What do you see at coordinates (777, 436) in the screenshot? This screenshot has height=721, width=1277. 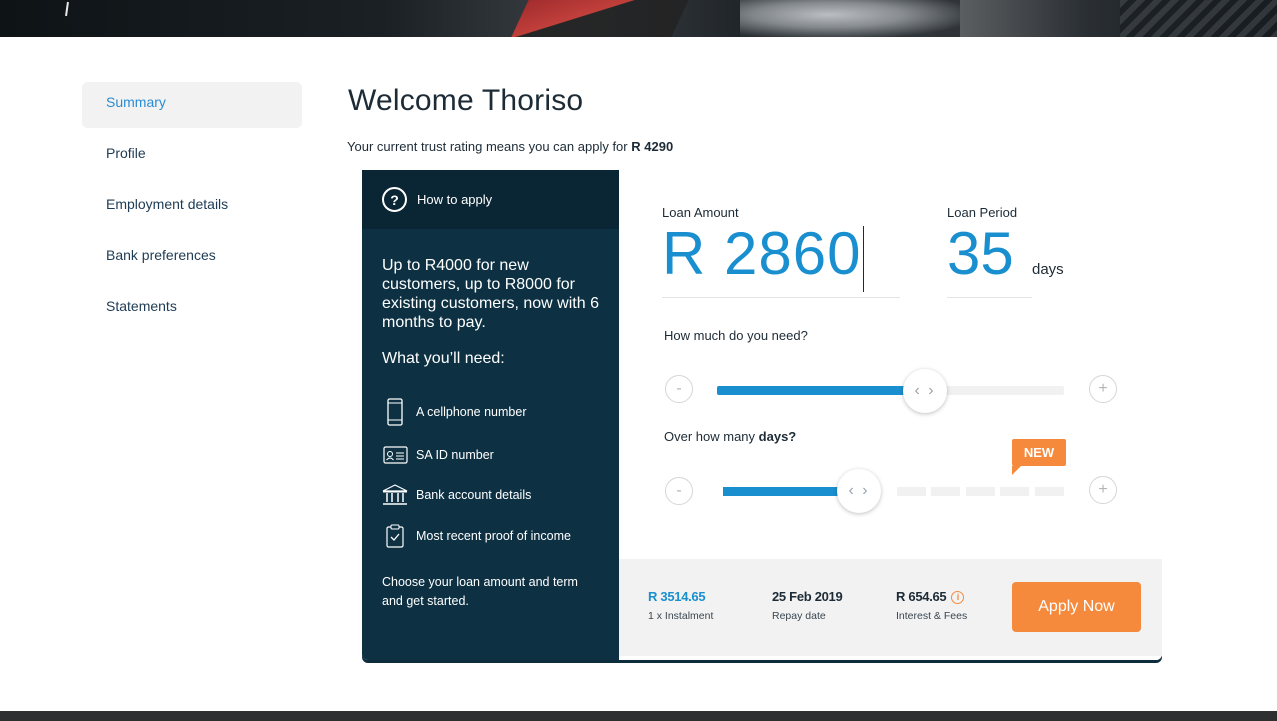 I see `days-question-bold: days?` at bounding box center [777, 436].